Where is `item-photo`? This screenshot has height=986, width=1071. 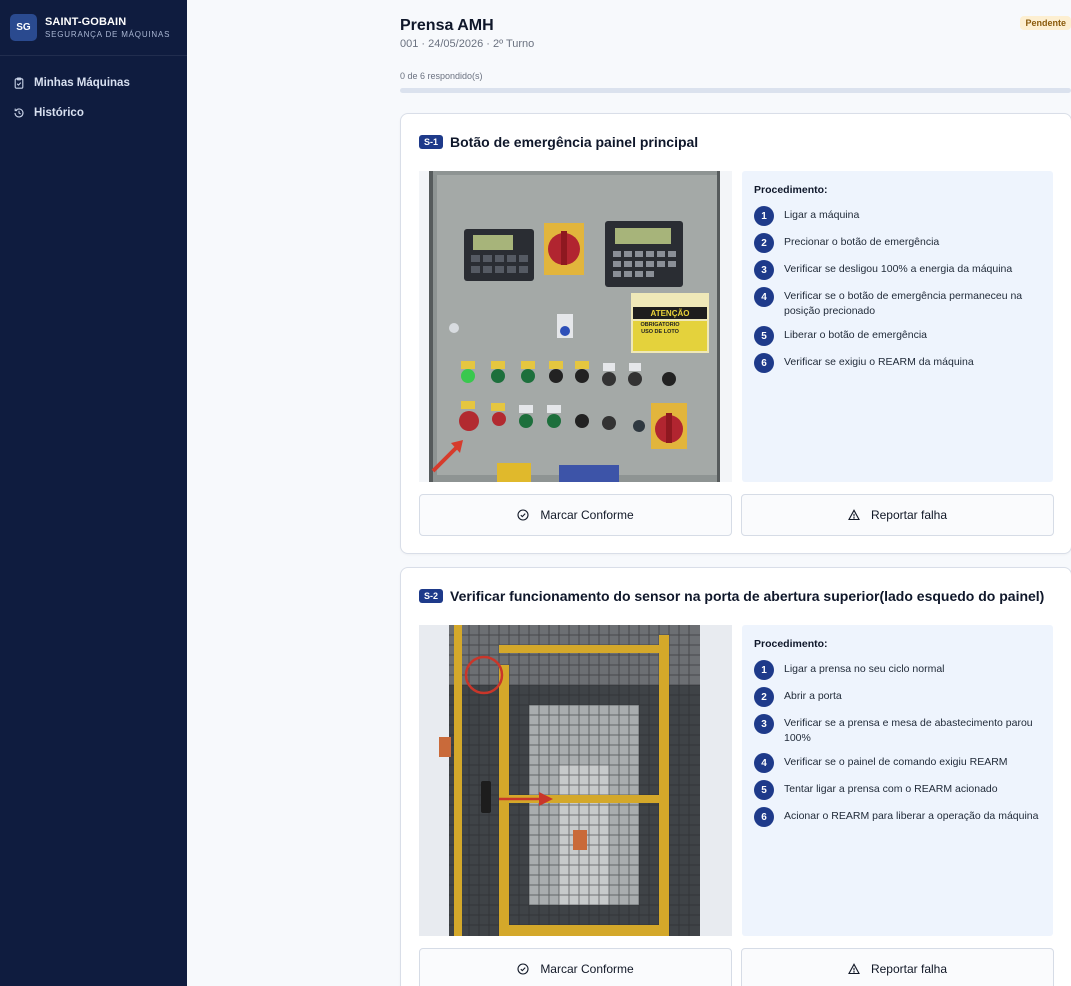 item-photo is located at coordinates (575, 780).